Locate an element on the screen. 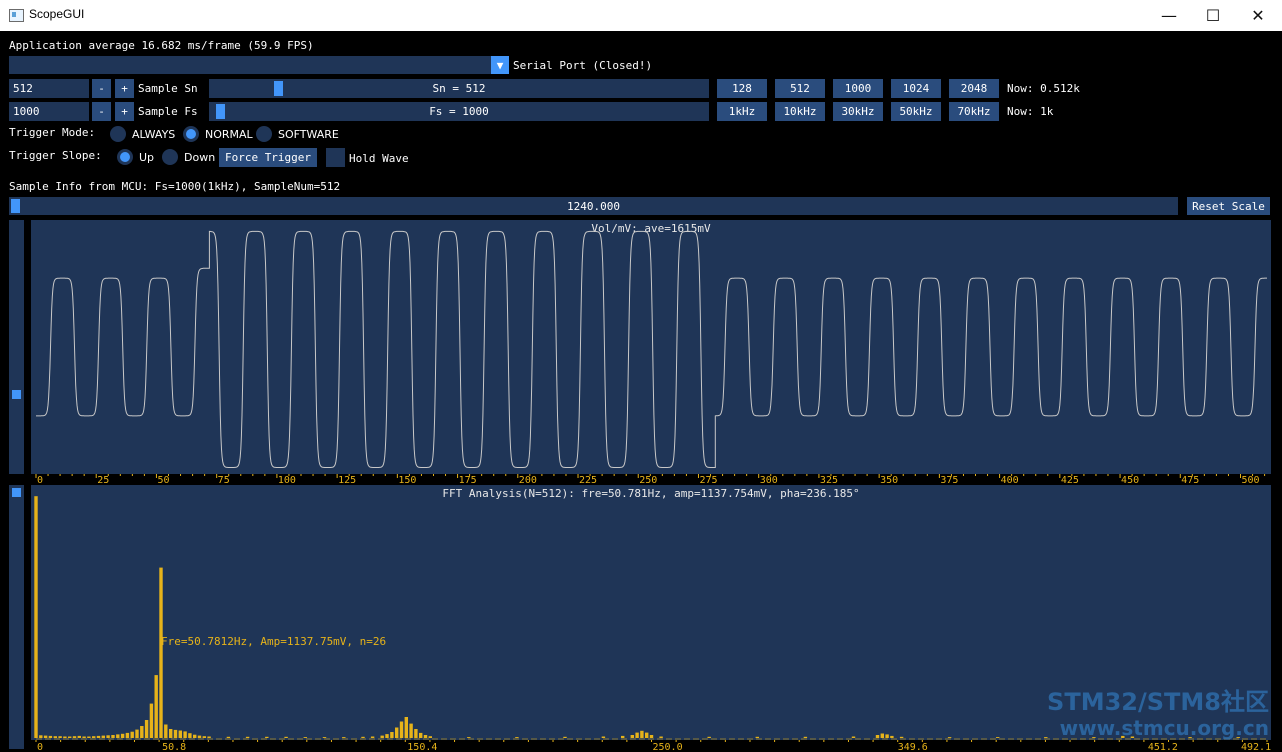  fft-peak-annotation: Fre=50.7812Hz, Amp=1137.75mV, n=26 is located at coordinates (273, 641).